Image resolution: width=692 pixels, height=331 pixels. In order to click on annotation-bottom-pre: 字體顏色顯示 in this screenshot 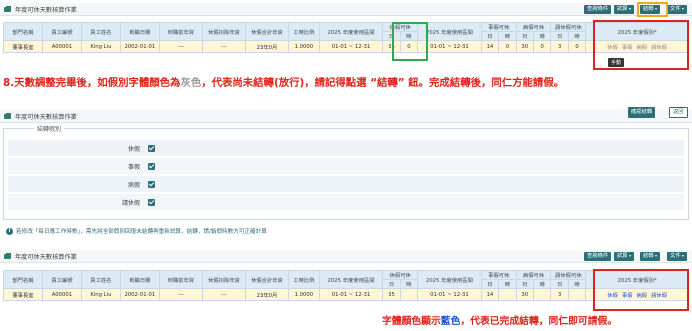, I will do `click(411, 321)`.